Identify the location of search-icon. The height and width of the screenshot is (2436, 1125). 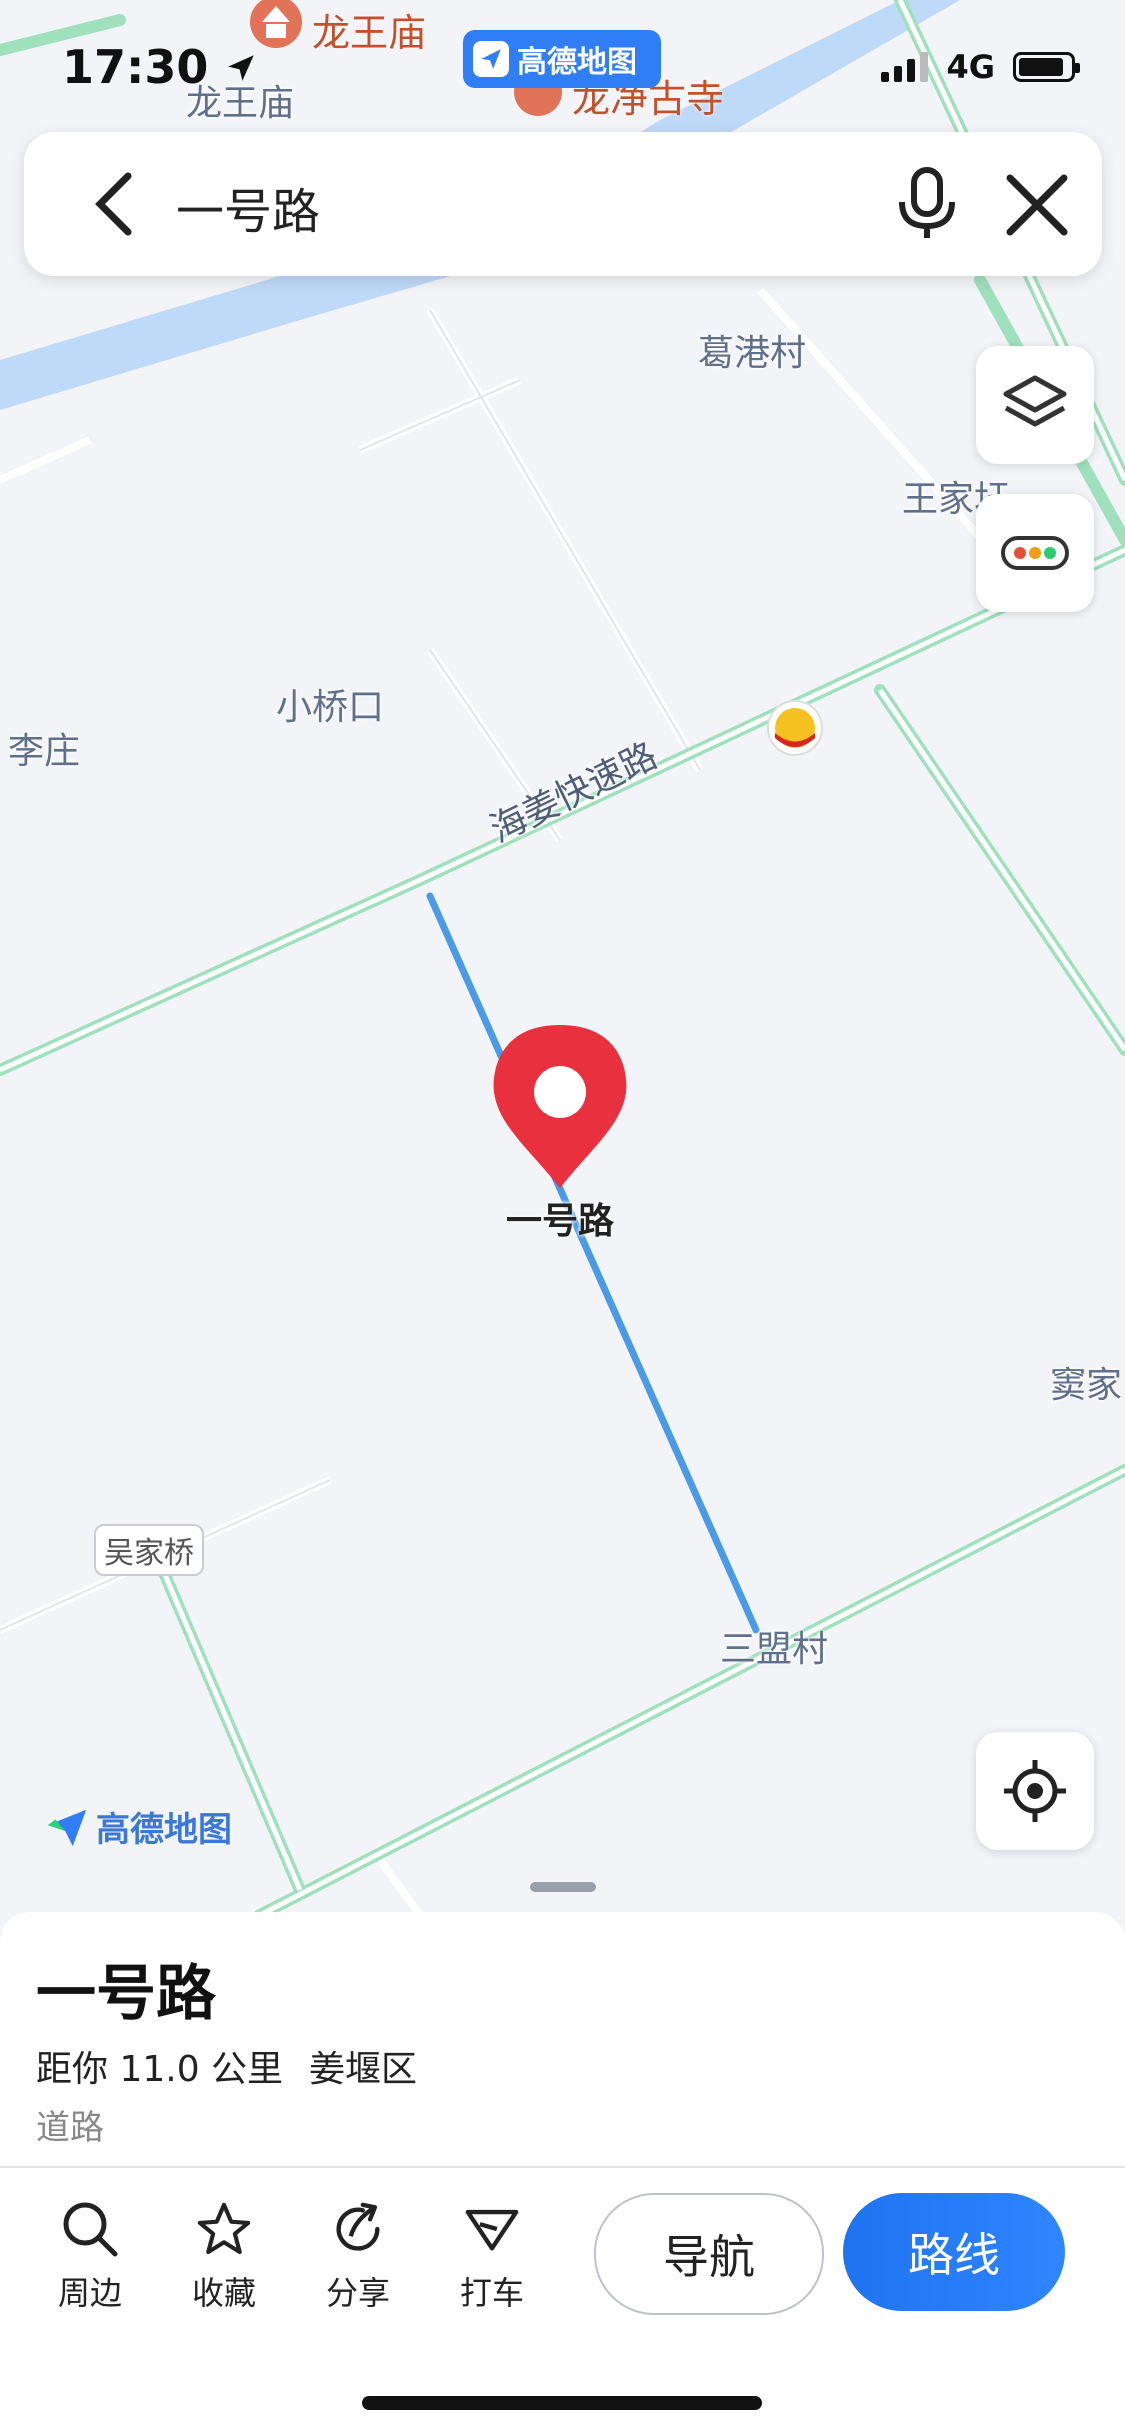
(90, 2229).